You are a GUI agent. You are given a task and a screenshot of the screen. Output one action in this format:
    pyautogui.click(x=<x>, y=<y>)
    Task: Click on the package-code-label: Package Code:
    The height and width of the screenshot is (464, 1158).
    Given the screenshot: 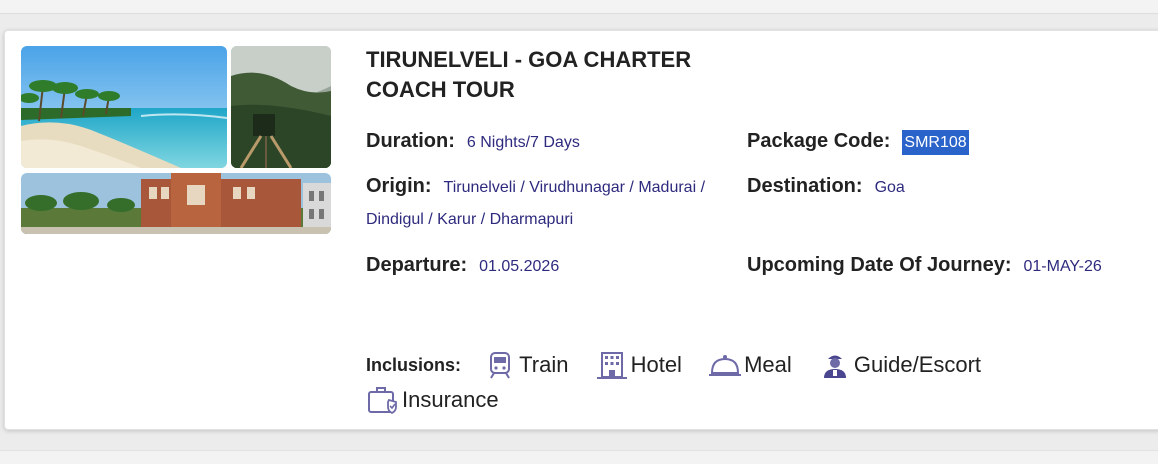 What is the action you would take?
    pyautogui.click(x=819, y=141)
    